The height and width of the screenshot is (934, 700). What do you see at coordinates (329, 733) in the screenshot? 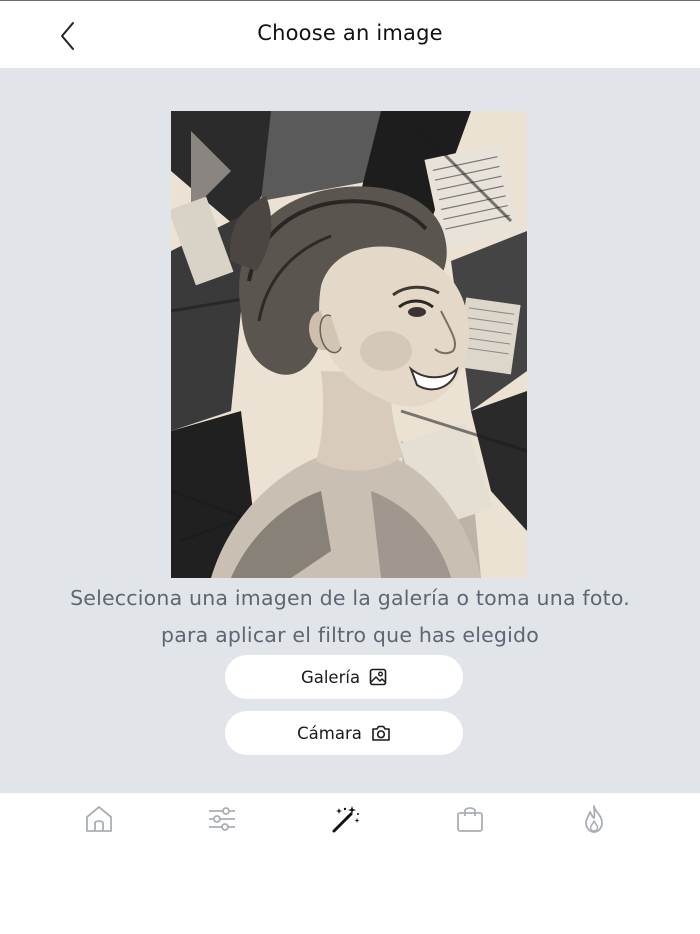
I see `camera-button-label: Cámara` at bounding box center [329, 733].